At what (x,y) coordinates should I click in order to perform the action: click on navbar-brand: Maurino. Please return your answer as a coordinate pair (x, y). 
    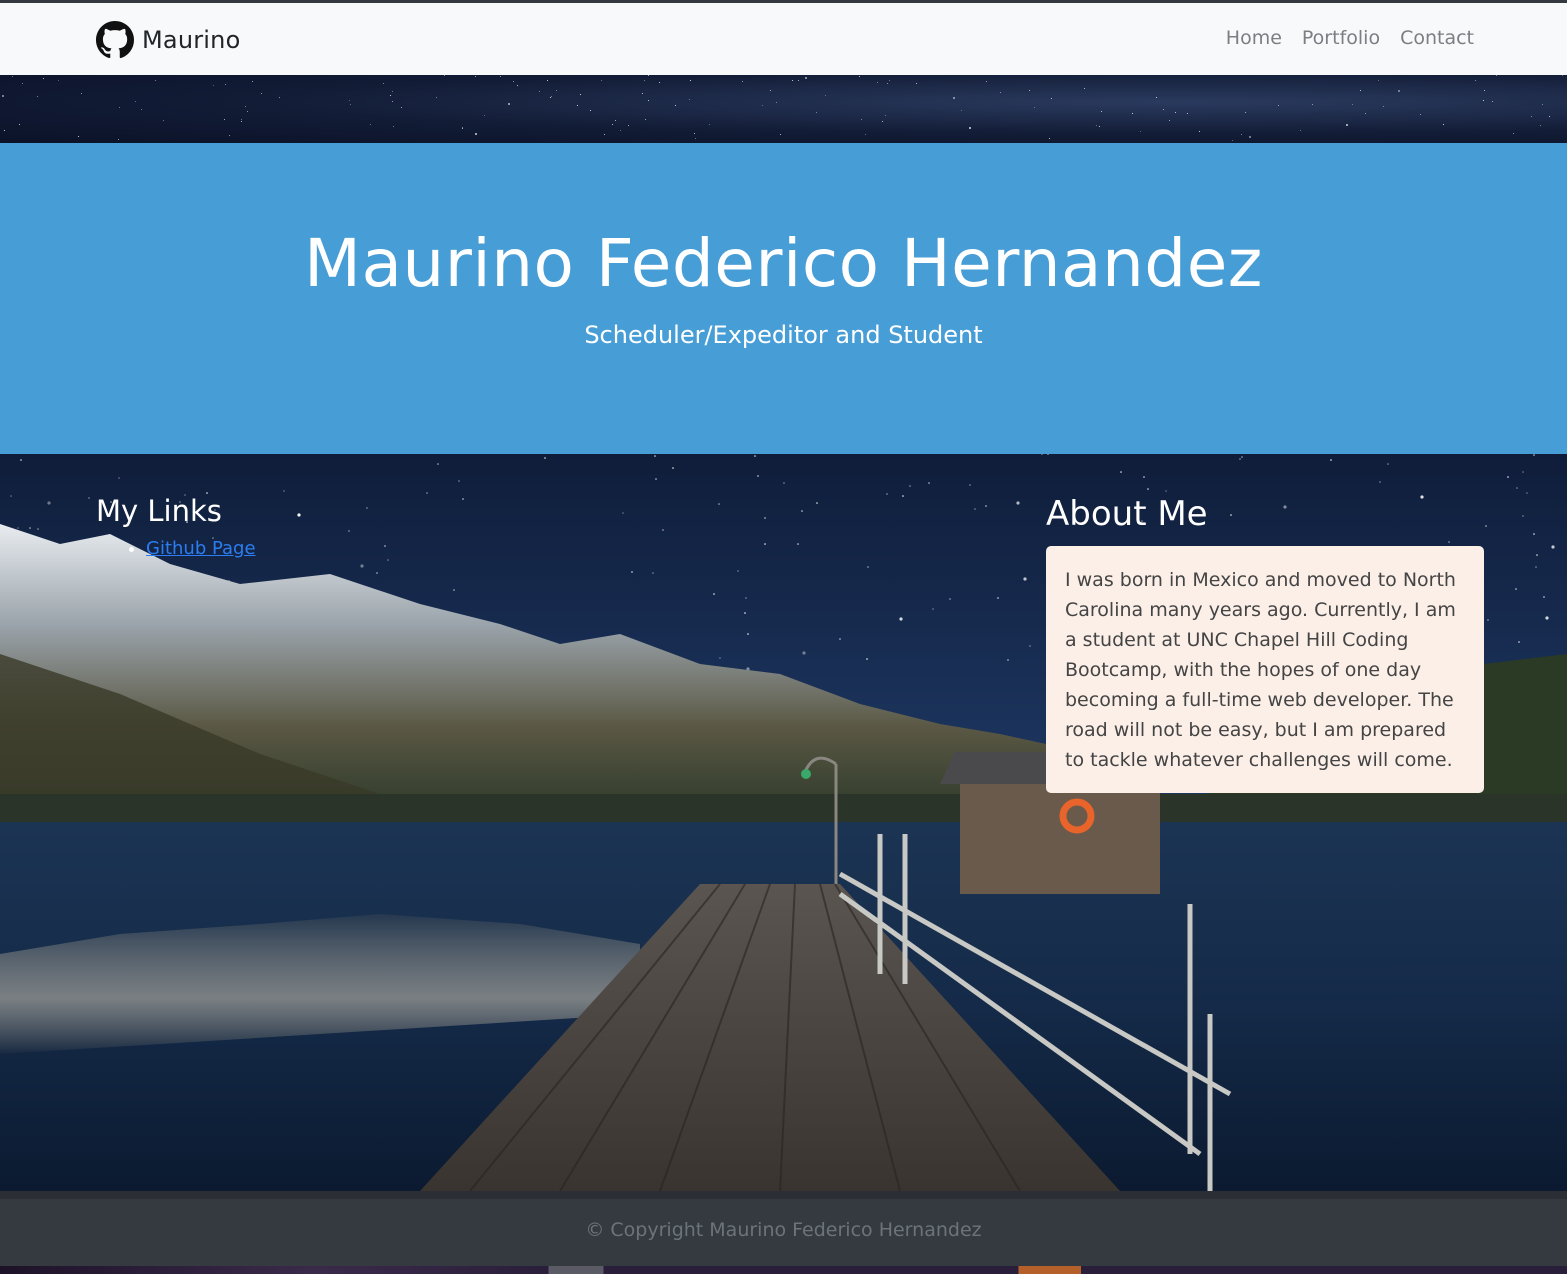
    Looking at the image, I should click on (168, 40).